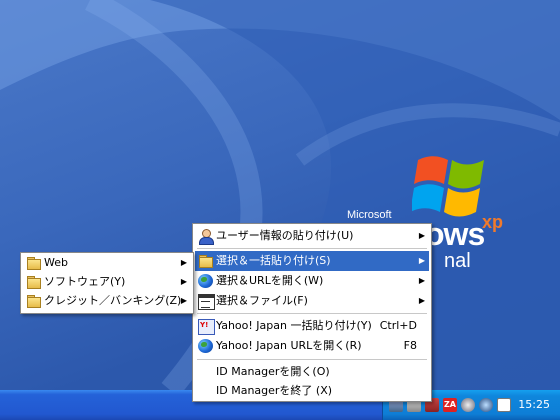  What do you see at coordinates (274, 390) in the screenshot?
I see `menu-item-label: ID Managerを終了 (X)` at bounding box center [274, 390].